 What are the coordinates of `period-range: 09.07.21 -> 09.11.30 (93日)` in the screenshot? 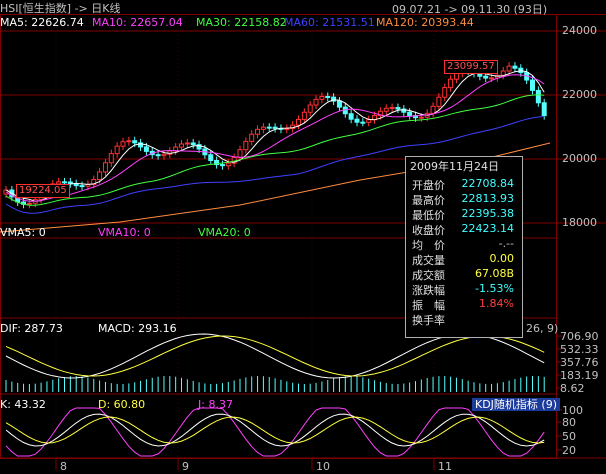 It's located at (469, 9).